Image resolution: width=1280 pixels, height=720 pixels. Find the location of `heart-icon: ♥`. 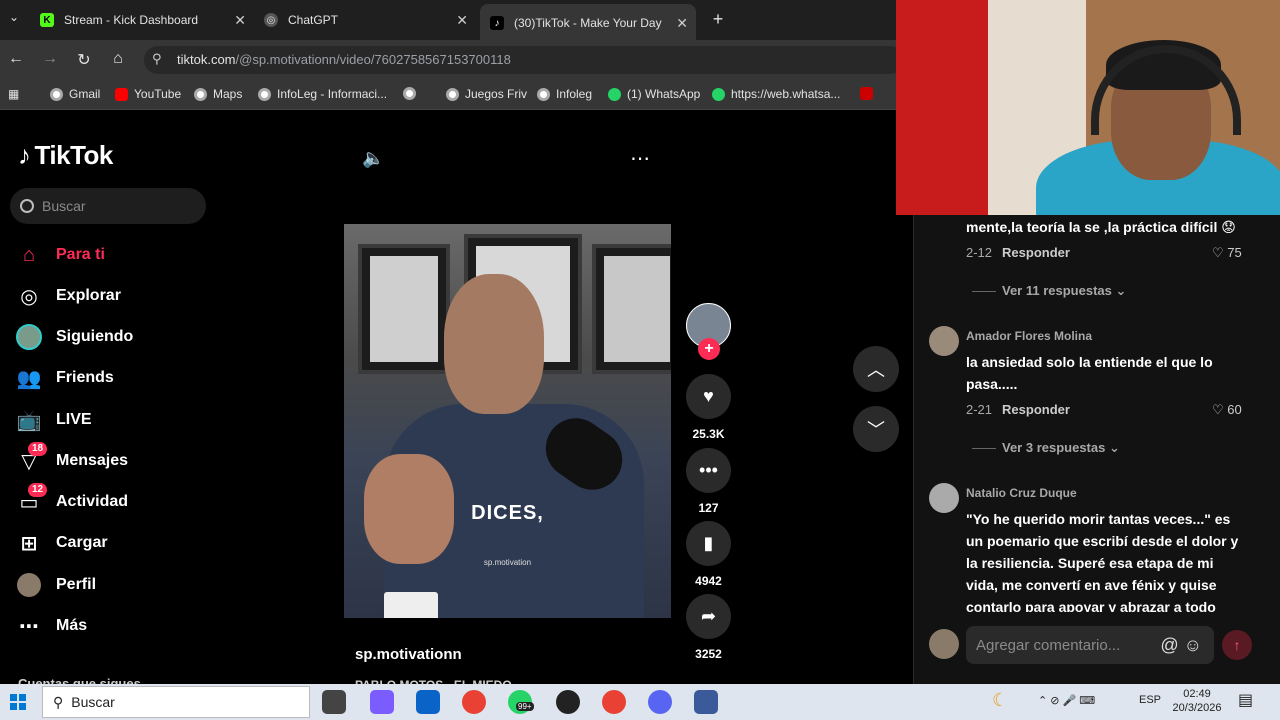

heart-icon: ♥ is located at coordinates (708, 396).